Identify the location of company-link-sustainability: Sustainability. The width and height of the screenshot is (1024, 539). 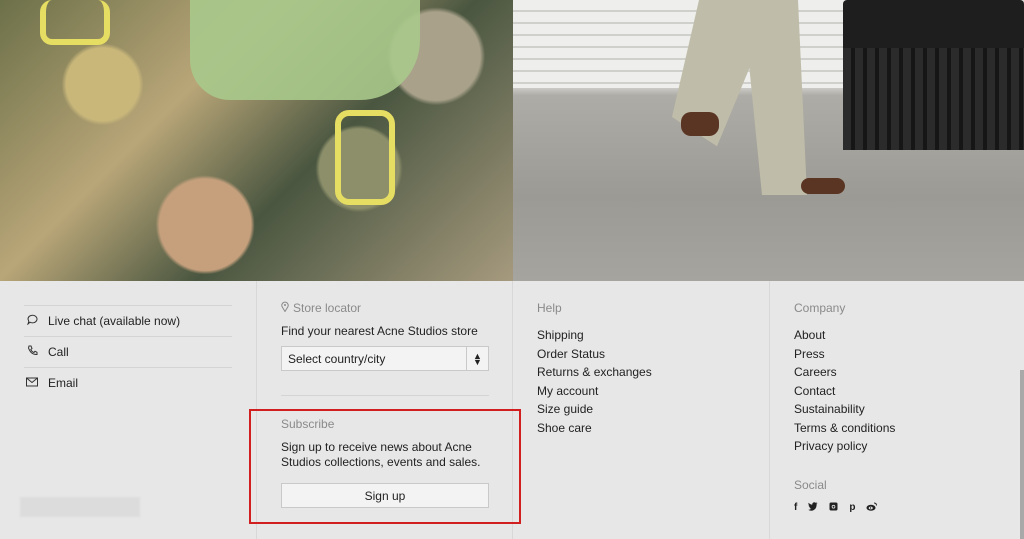
(894, 411).